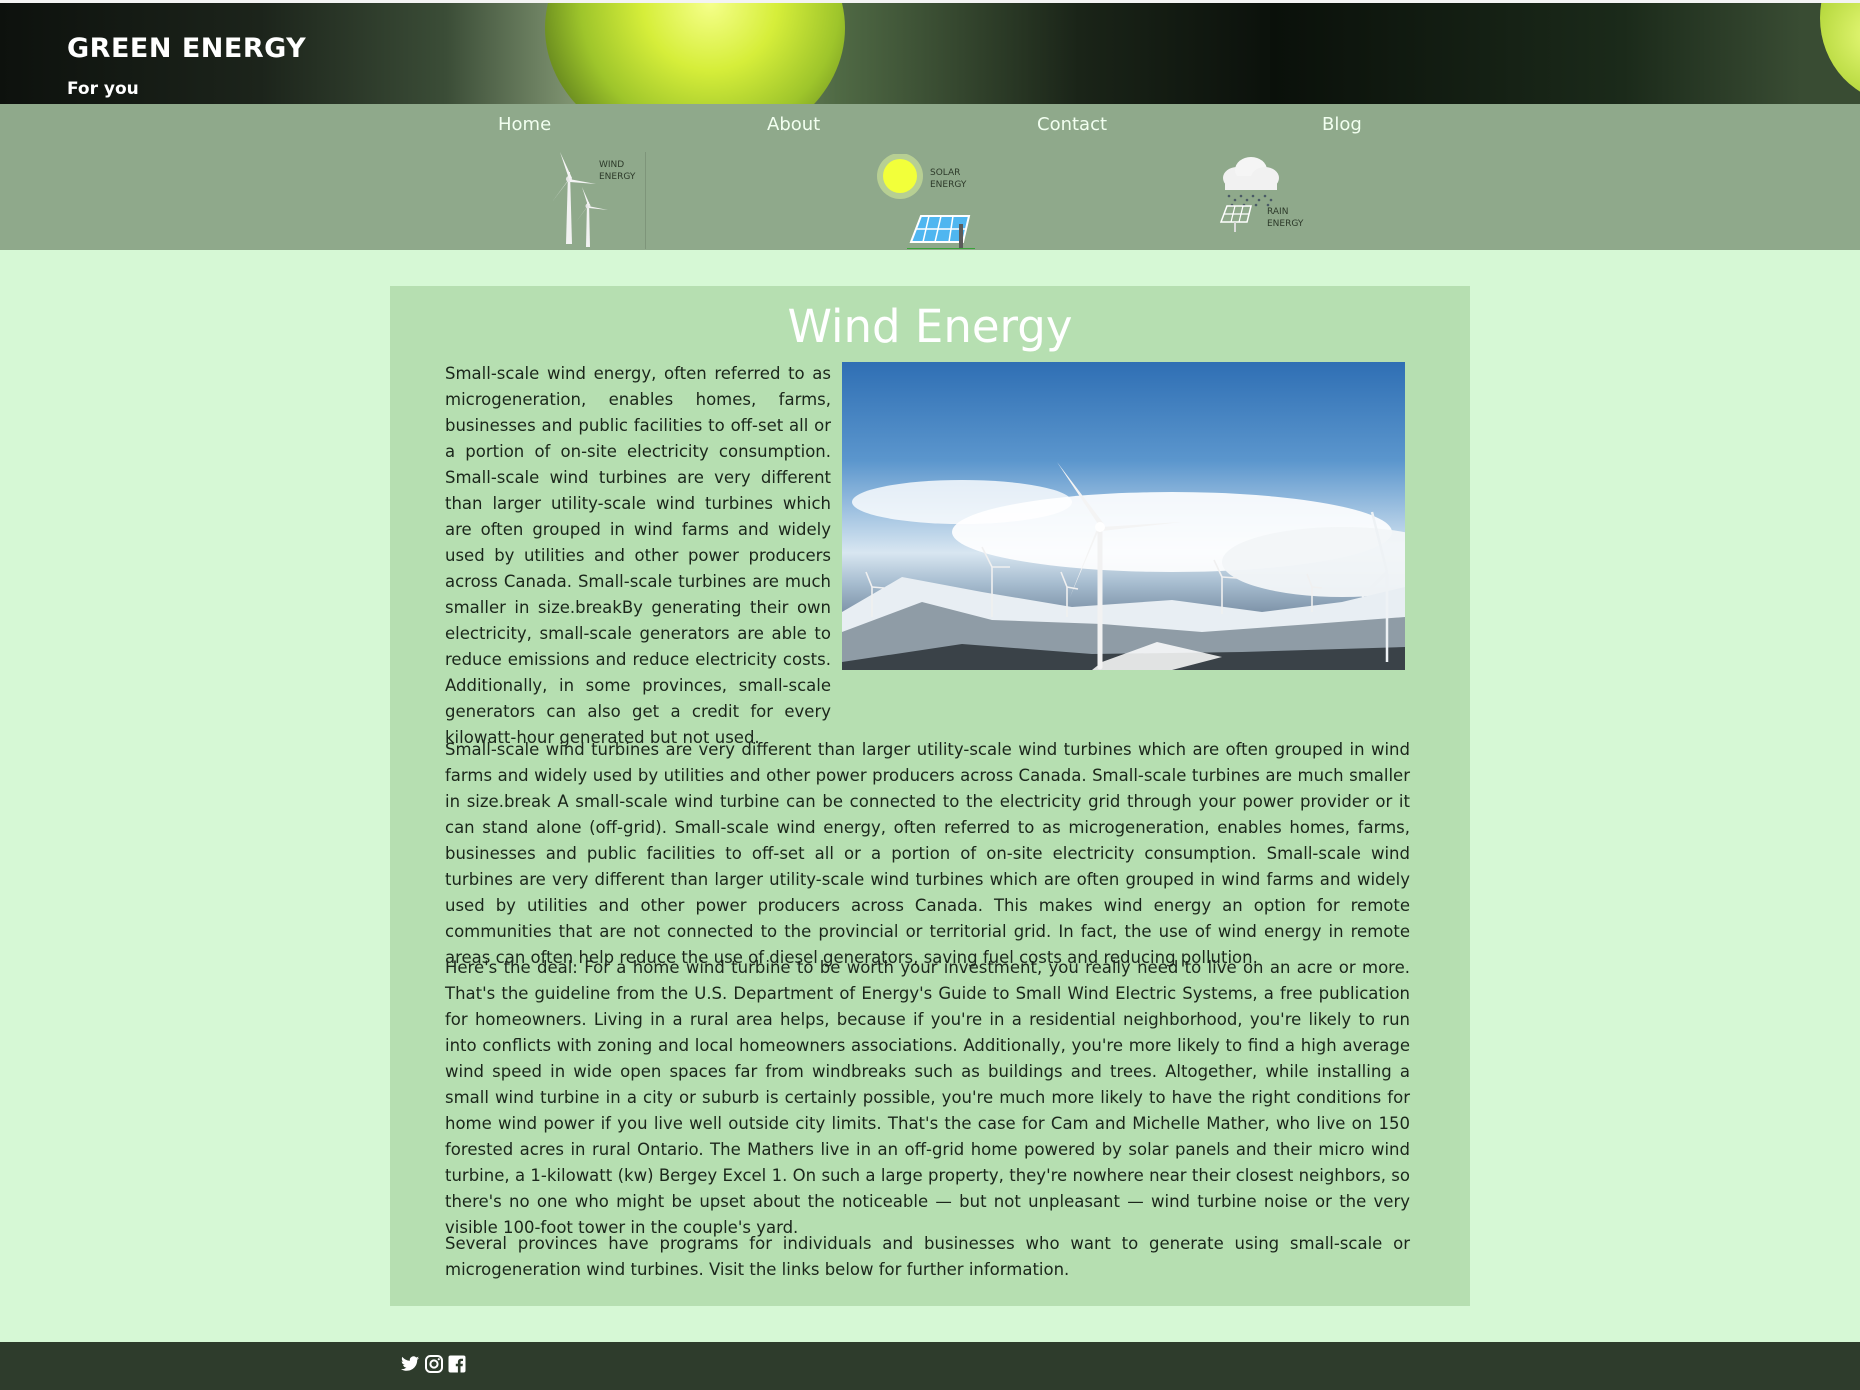  Describe the element at coordinates (930, 203) in the screenshot. I see `solar-energy-link: SOLAR ENERGY` at that location.